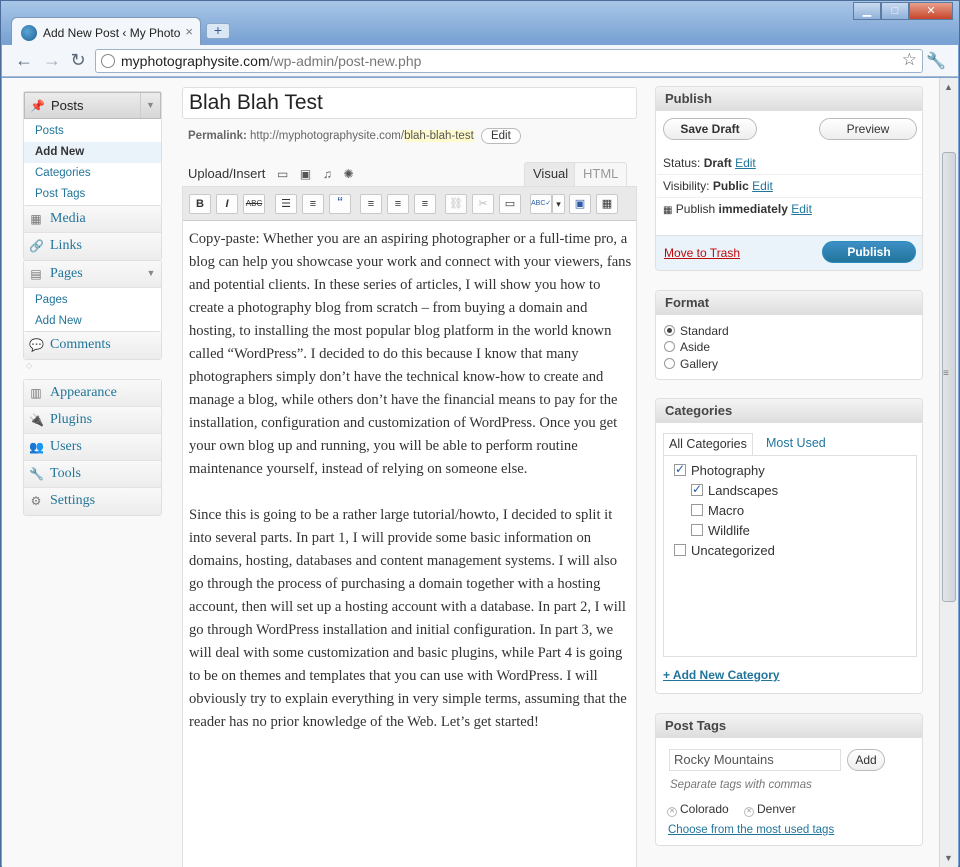  What do you see at coordinates (439, 136) in the screenshot?
I see `permalink-slug: blah-blah-test` at bounding box center [439, 136].